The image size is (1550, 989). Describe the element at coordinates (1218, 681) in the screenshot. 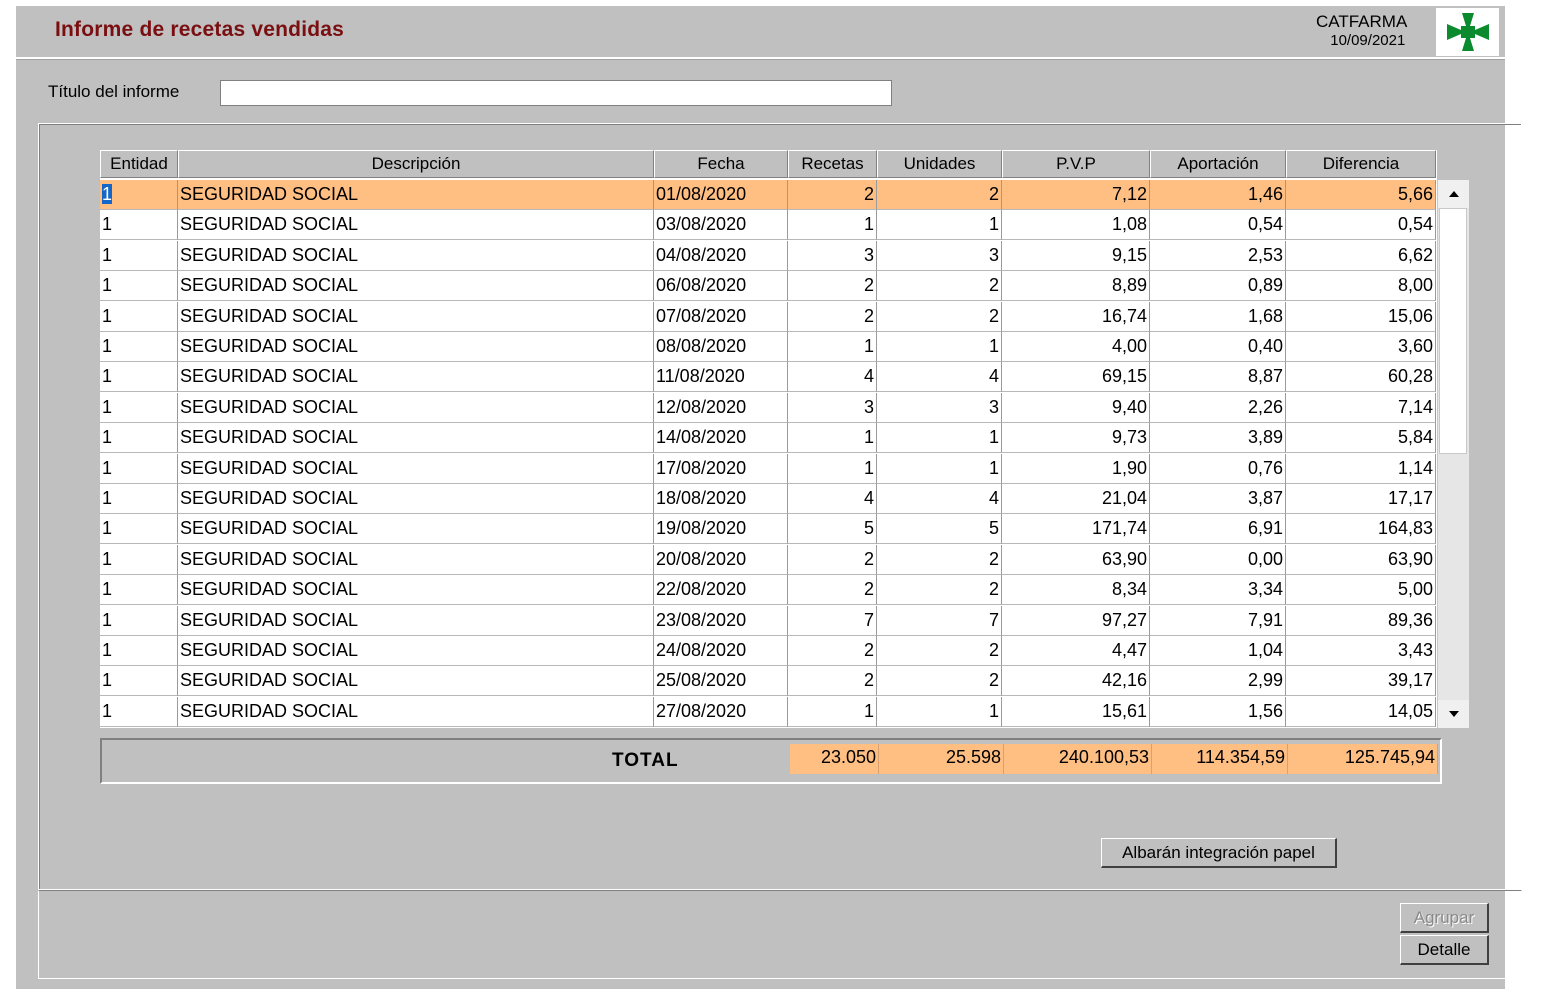

I see `cell-aportacion: 2,99` at that location.